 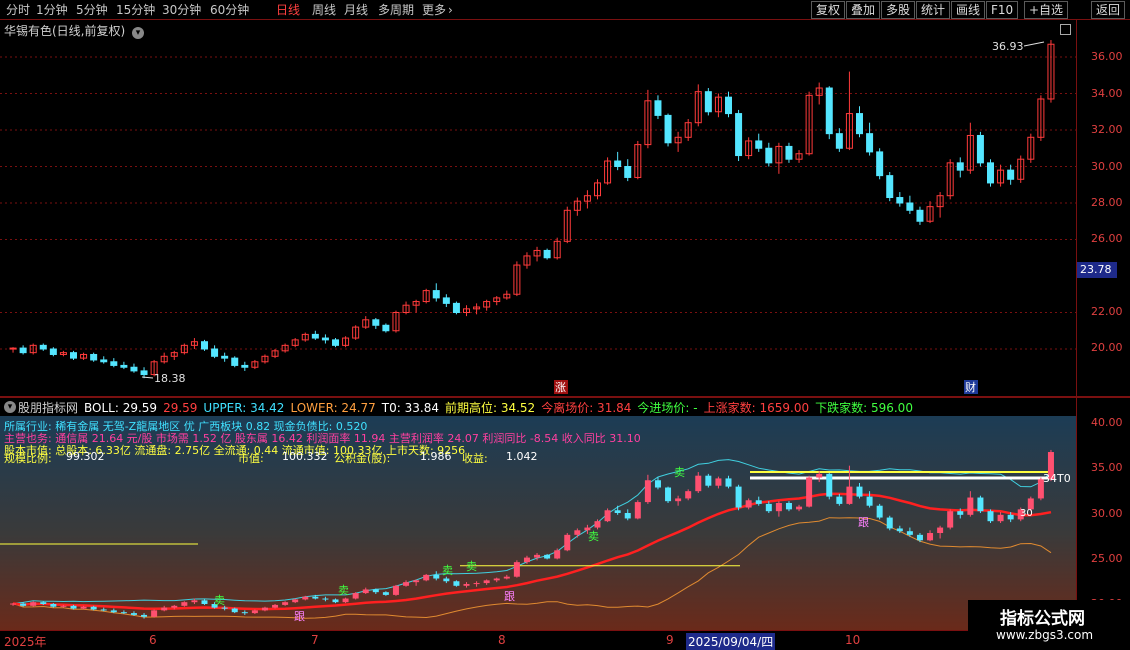 I want to click on ytick: 26.00, so click(x=1107, y=238).